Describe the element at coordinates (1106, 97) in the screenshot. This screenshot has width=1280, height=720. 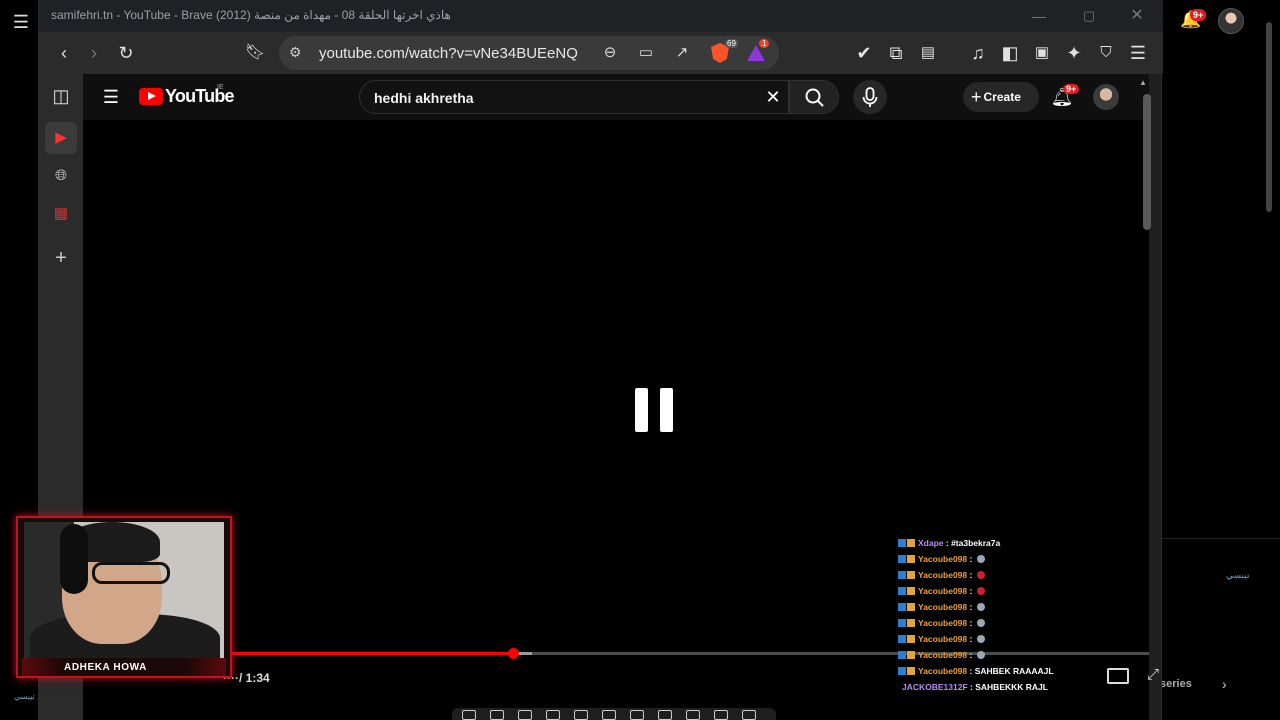
I see `avatar` at that location.